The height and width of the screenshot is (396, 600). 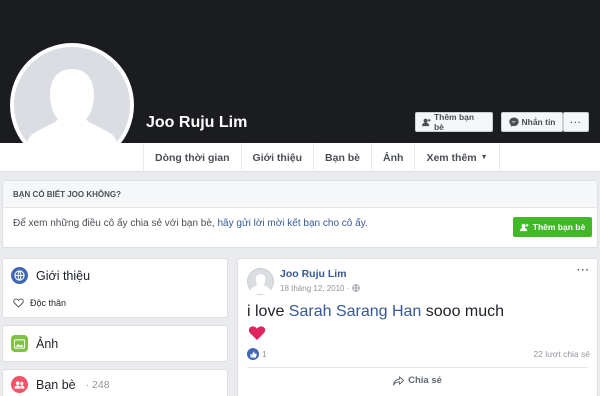 I want to click on add-friend-button: Thêm bạn bè, so click(x=454, y=122).